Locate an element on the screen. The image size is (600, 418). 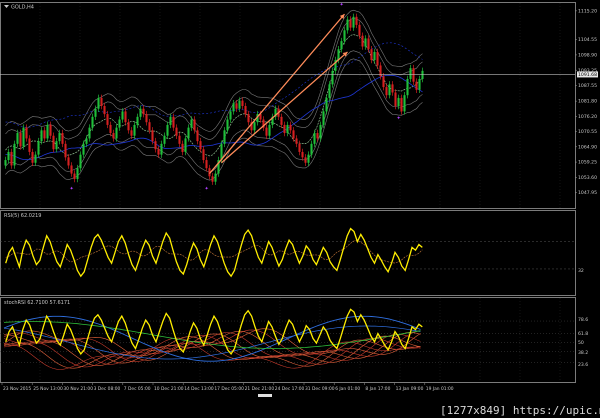
price-title-text: GOLD,H4 is located at coordinates (22, 8).